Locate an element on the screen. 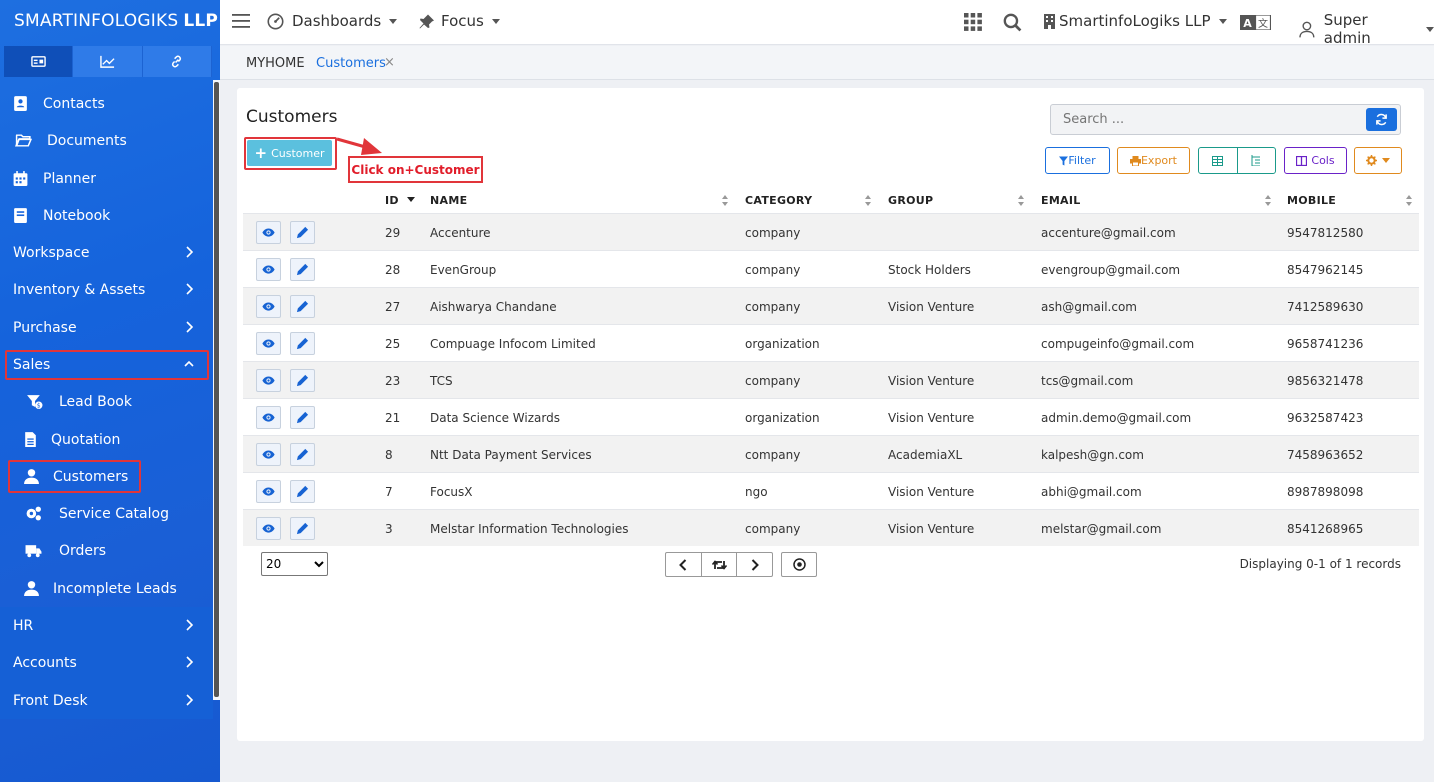  col-id-header: ID is located at coordinates (392, 200).